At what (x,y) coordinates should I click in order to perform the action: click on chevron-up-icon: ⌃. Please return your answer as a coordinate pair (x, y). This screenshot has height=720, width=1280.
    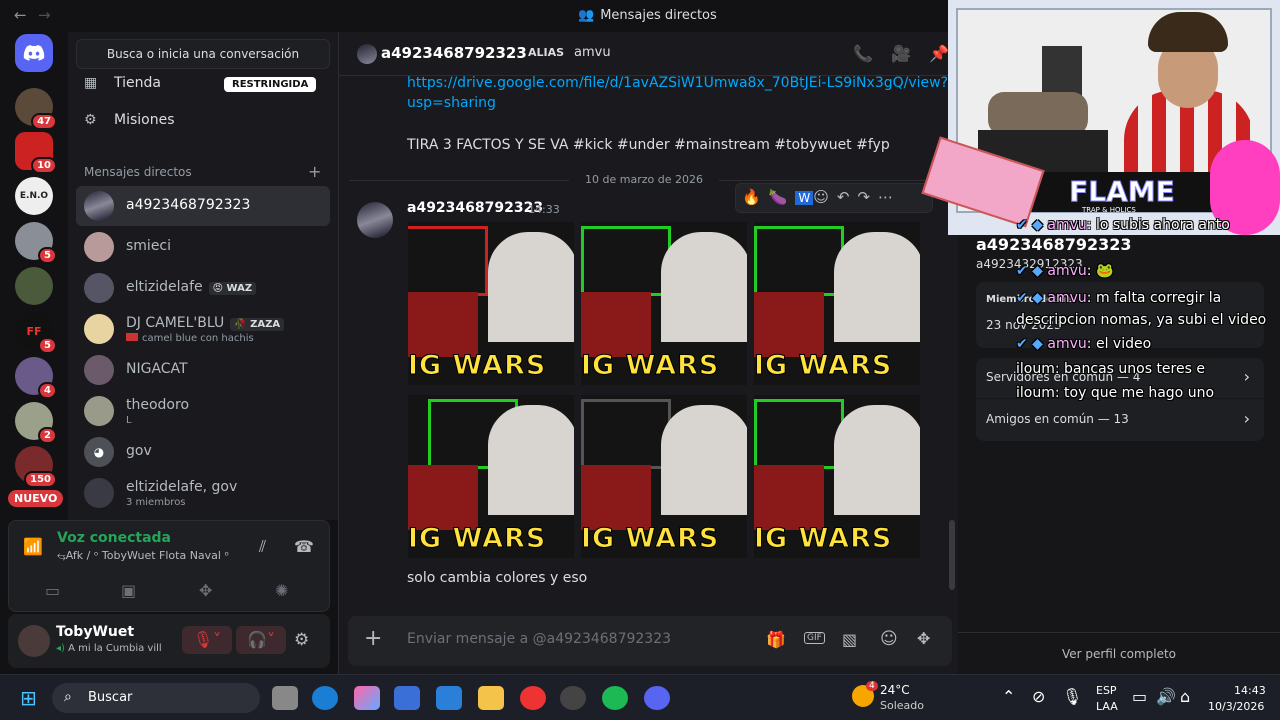
    Looking at the image, I should click on (1008, 696).